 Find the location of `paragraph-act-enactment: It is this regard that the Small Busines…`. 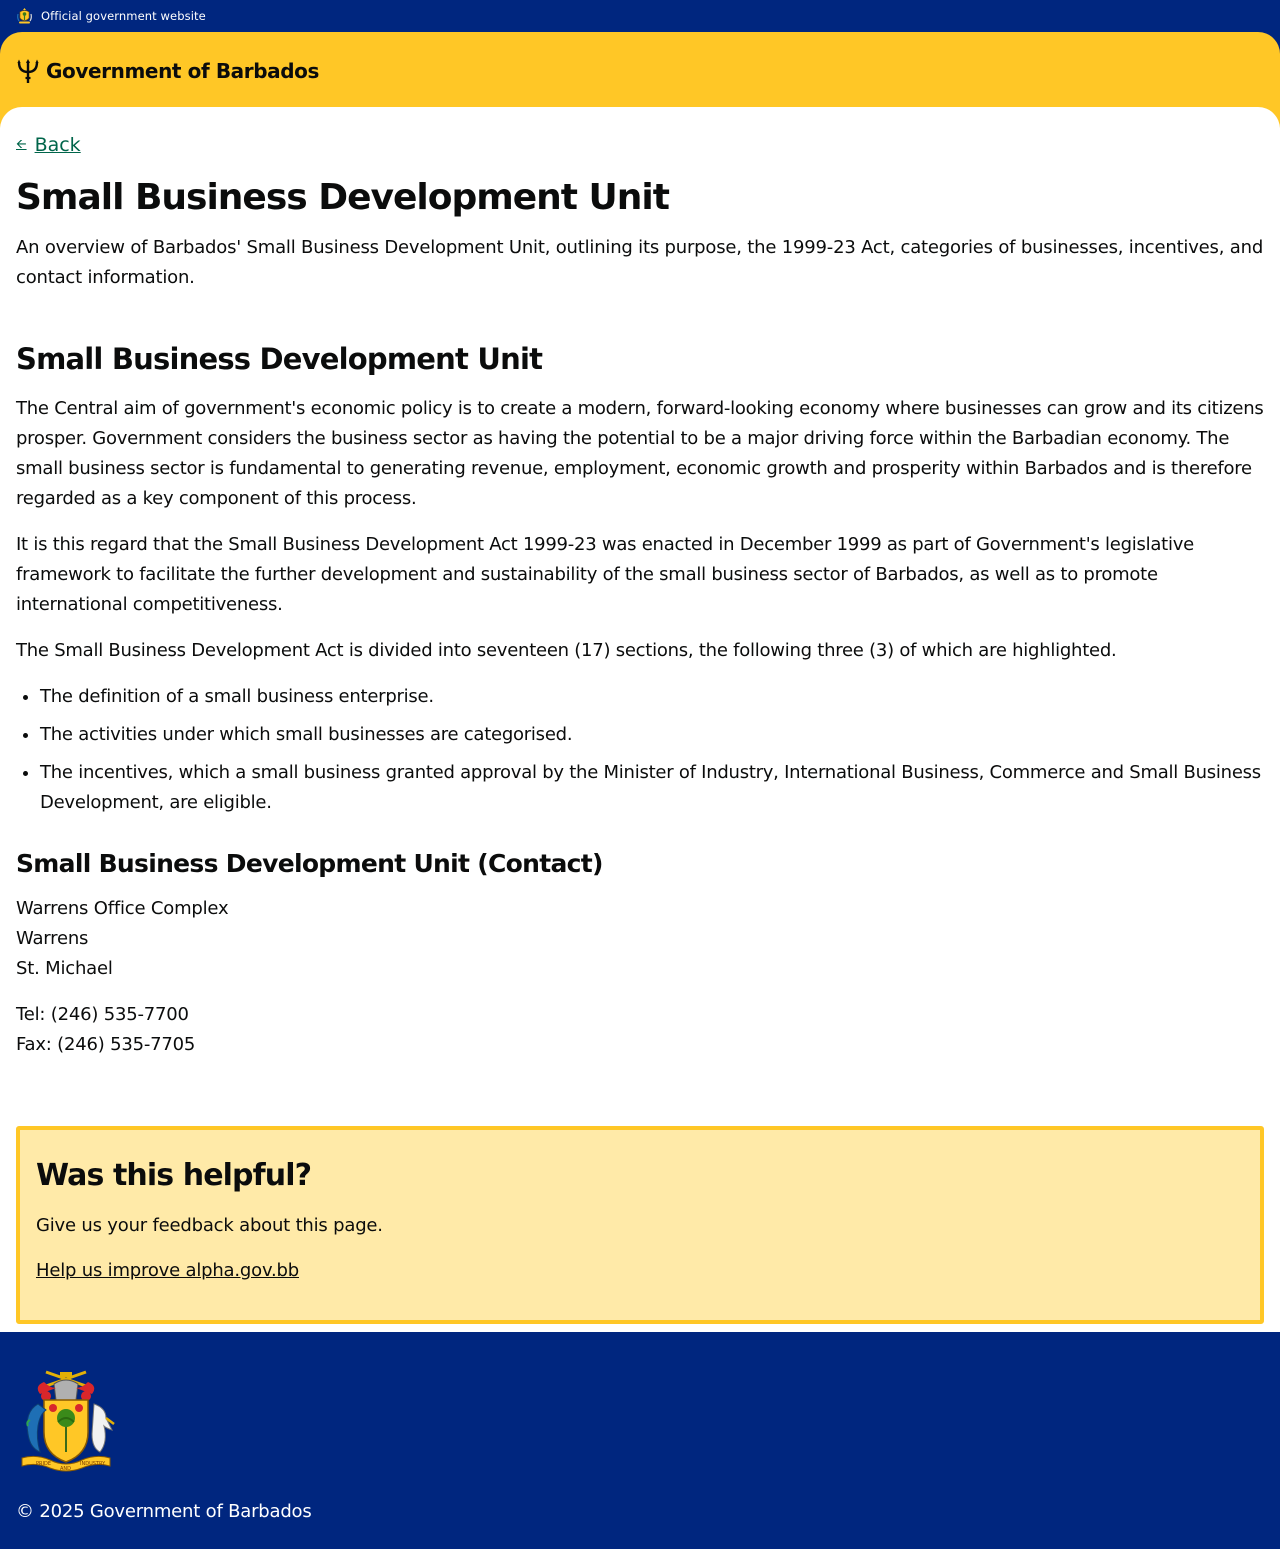

paragraph-act-enactment: It is this regard that the Small Busines… is located at coordinates (605, 574).